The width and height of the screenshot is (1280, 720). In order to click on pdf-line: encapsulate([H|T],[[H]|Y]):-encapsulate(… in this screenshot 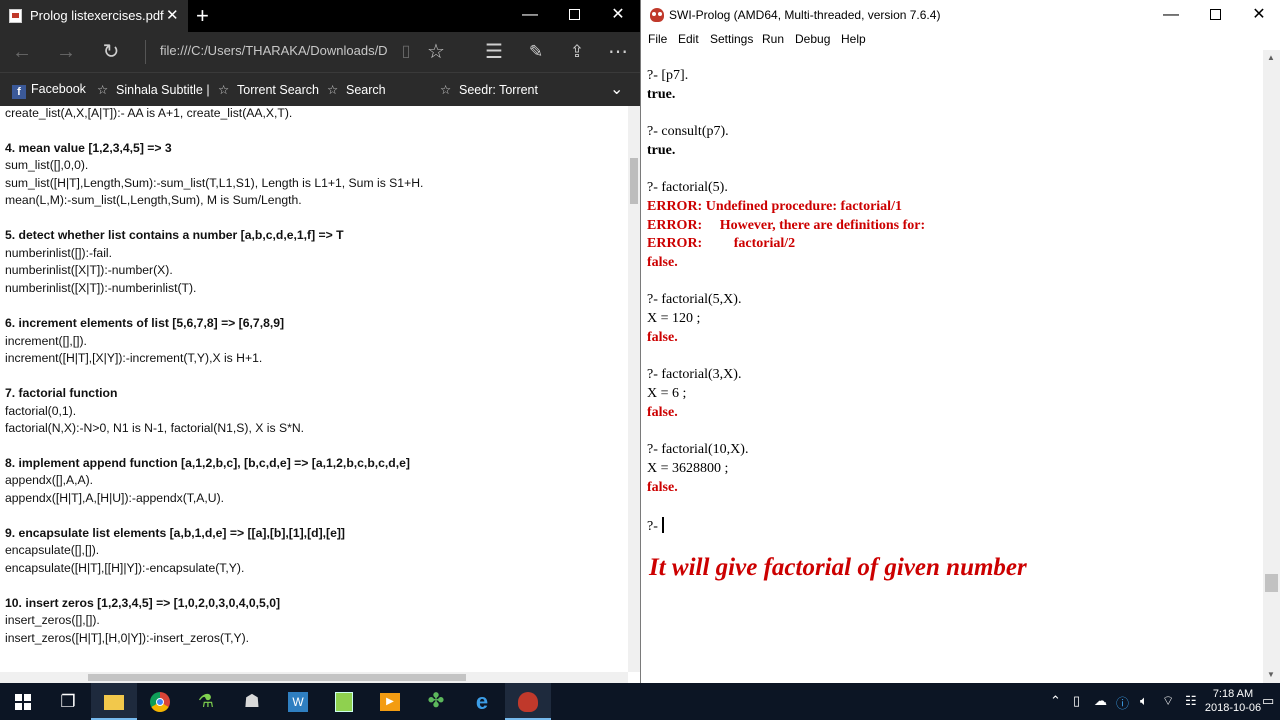, I will do `click(125, 568)`.